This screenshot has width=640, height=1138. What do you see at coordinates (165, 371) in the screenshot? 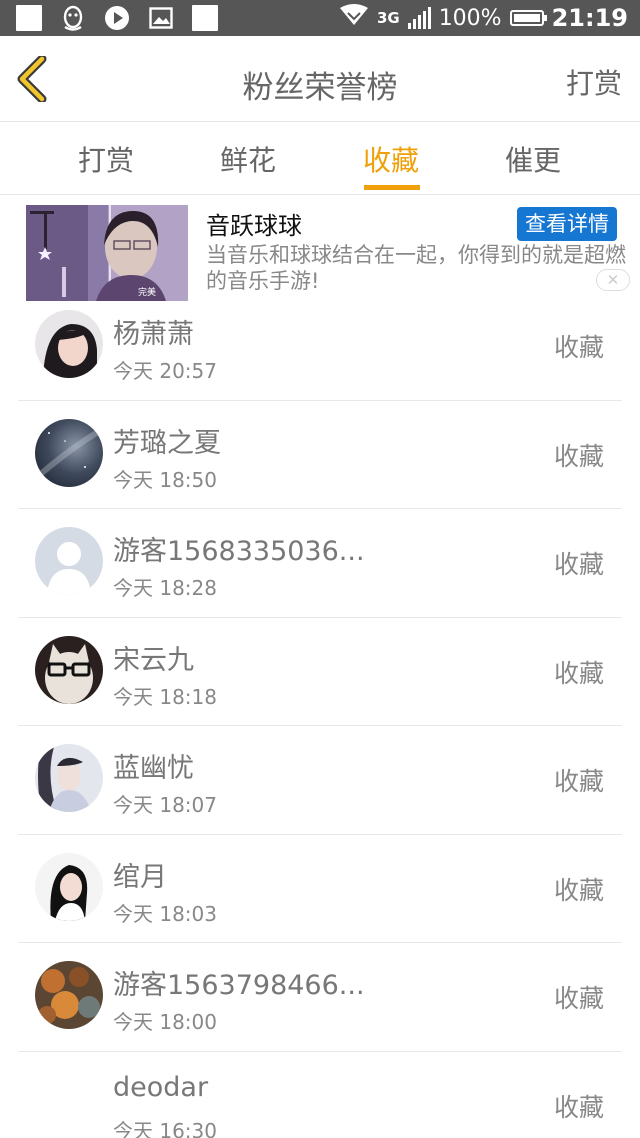
I see `timestamp: 今天 20:57` at bounding box center [165, 371].